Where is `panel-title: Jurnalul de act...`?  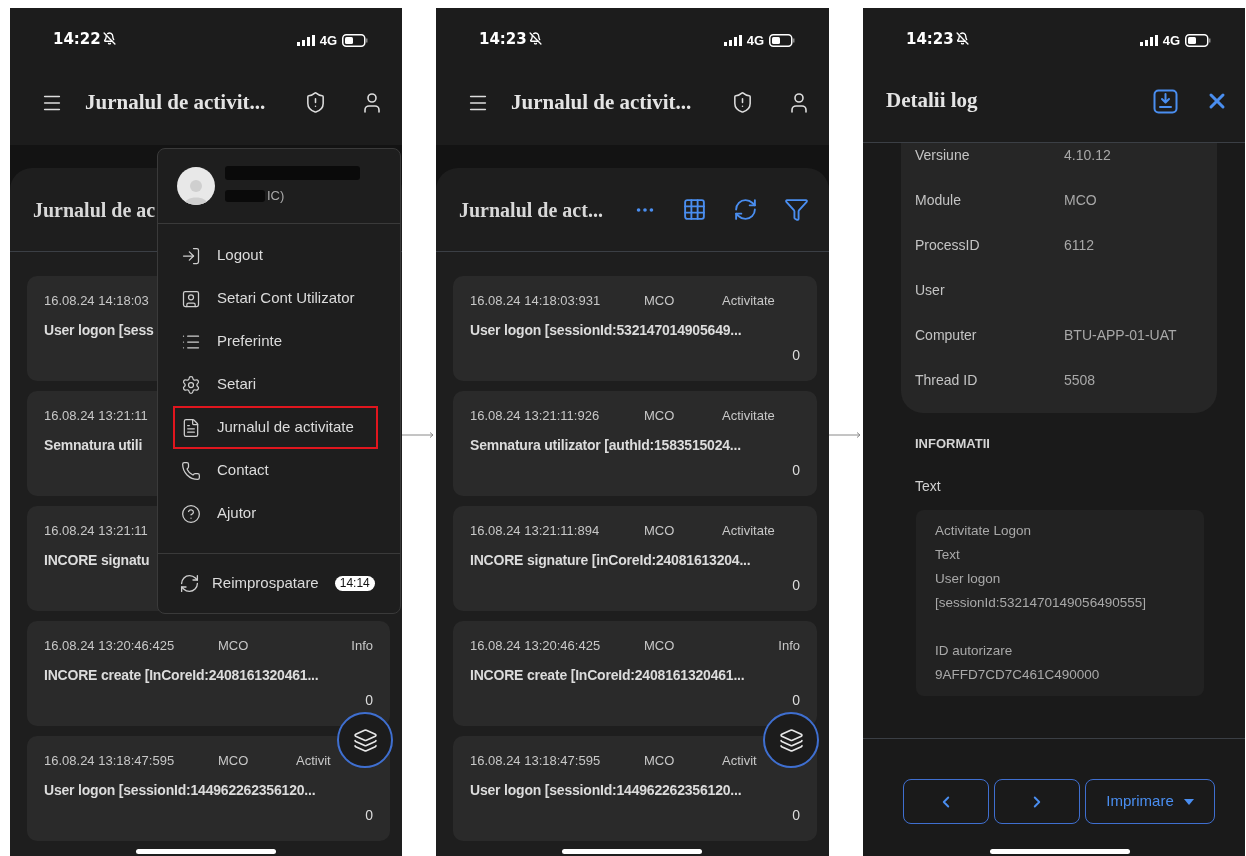
panel-title: Jurnalul de act... is located at coordinates (531, 210).